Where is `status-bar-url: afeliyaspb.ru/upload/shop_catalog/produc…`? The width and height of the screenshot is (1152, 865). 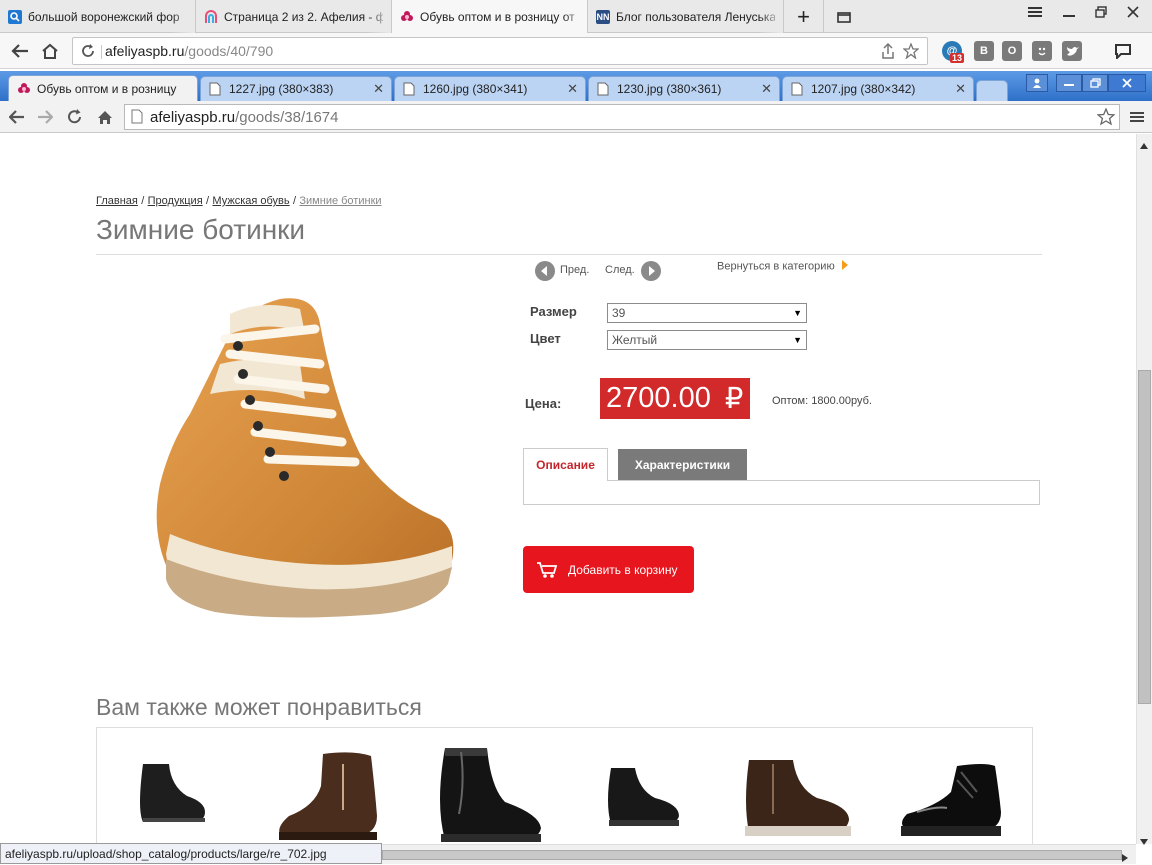 status-bar-url: afeliyaspb.ru/upload/shop_catalog/produc… is located at coordinates (191, 853).